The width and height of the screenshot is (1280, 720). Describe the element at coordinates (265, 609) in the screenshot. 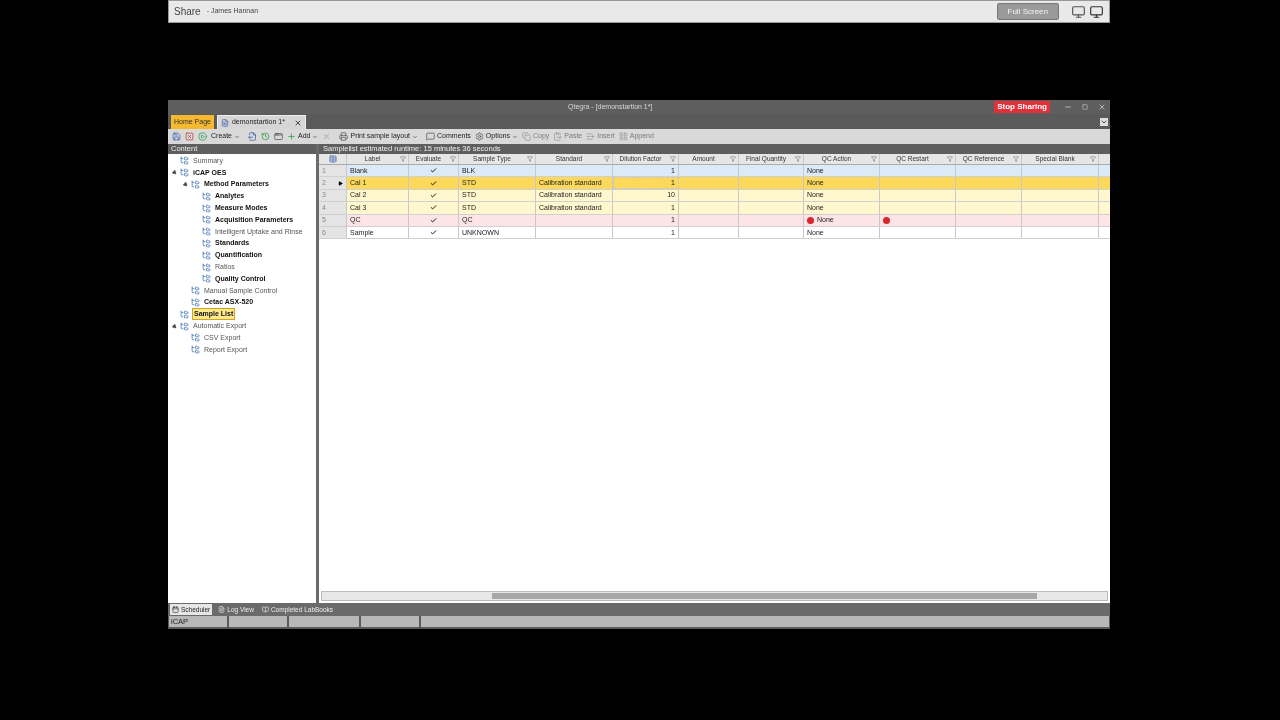

I see `book-icon` at that location.